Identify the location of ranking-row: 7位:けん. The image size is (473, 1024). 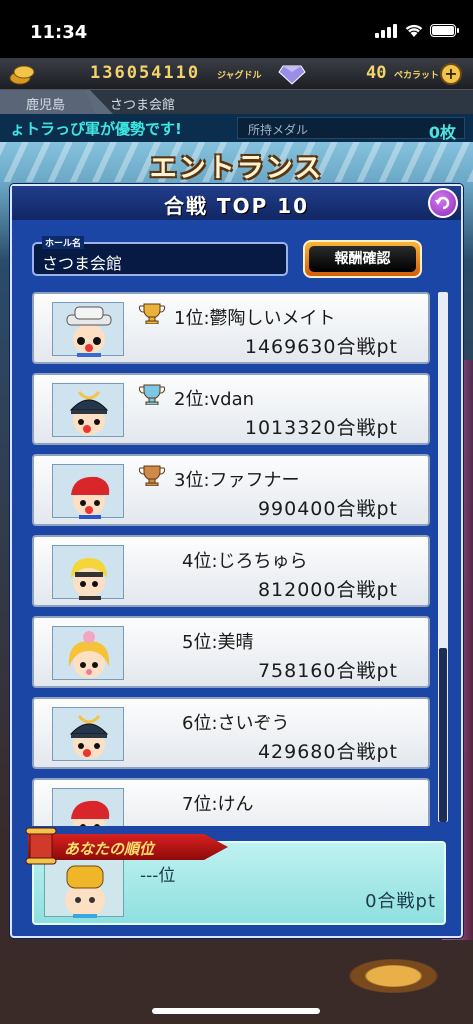
(231, 802).